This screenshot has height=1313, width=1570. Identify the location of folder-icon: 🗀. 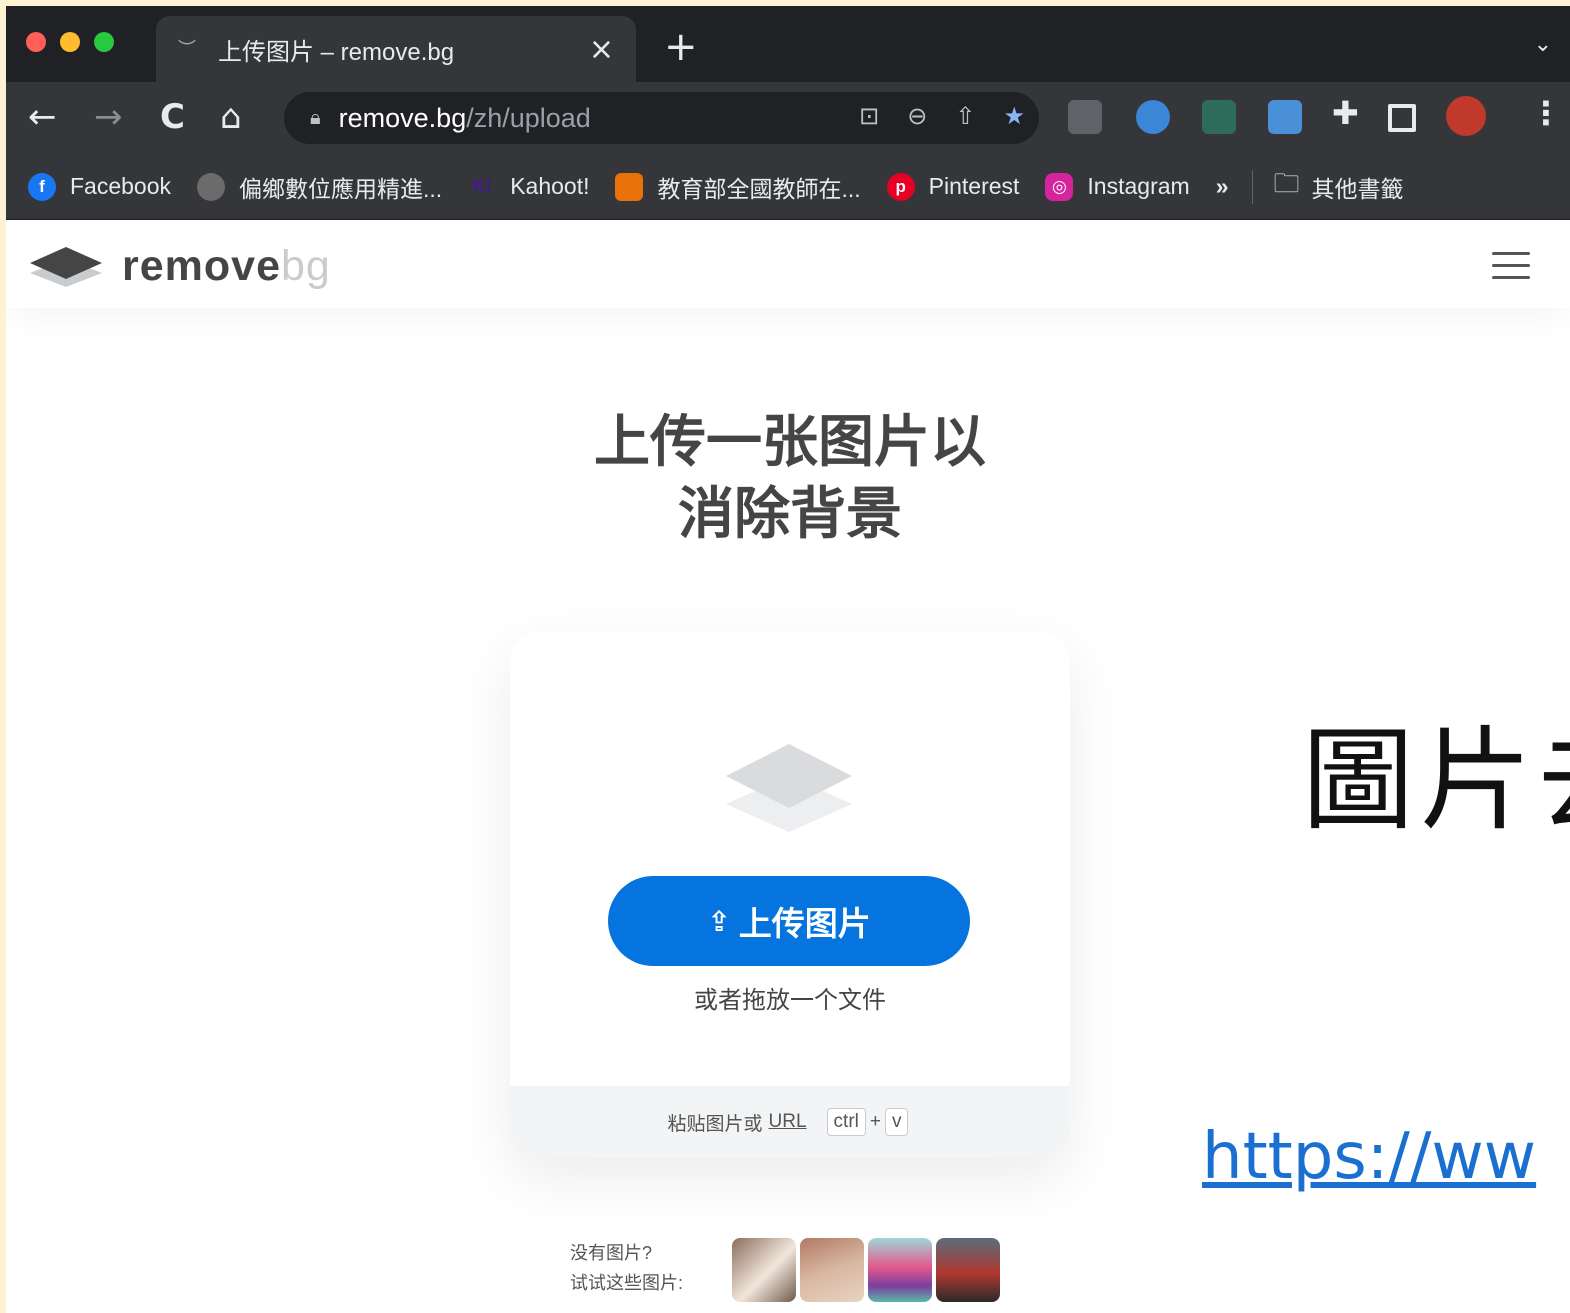
(1286, 183).